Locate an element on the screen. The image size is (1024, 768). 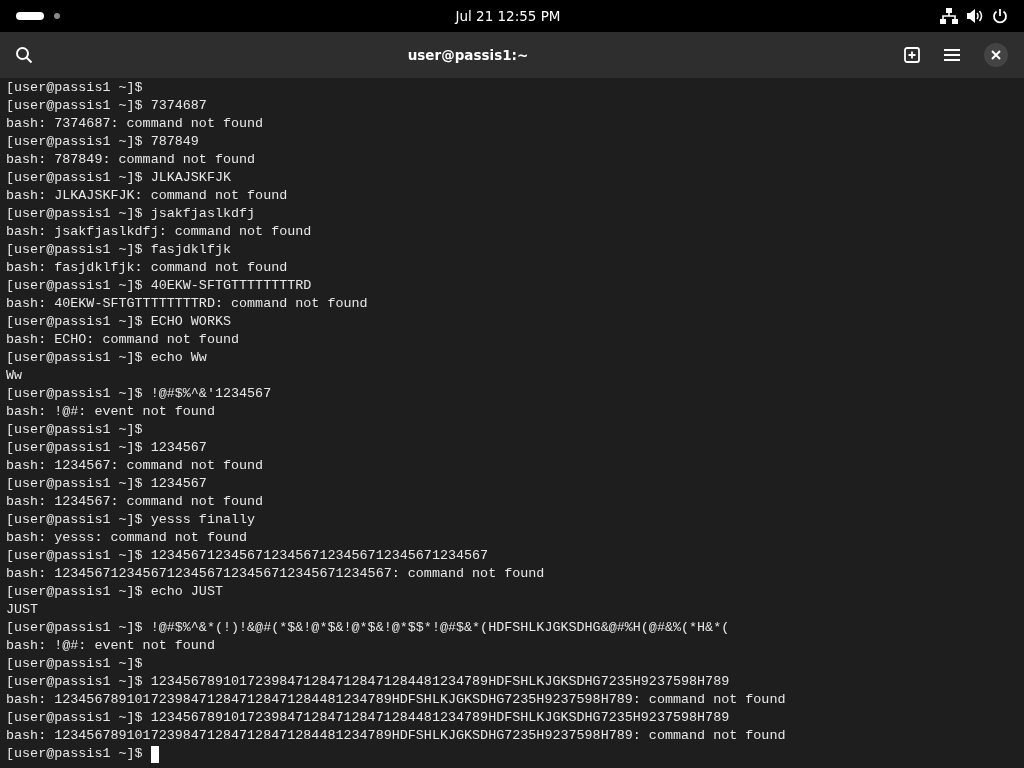
terminal-line: bash: ECHO: command not found is located at coordinates (123, 340).